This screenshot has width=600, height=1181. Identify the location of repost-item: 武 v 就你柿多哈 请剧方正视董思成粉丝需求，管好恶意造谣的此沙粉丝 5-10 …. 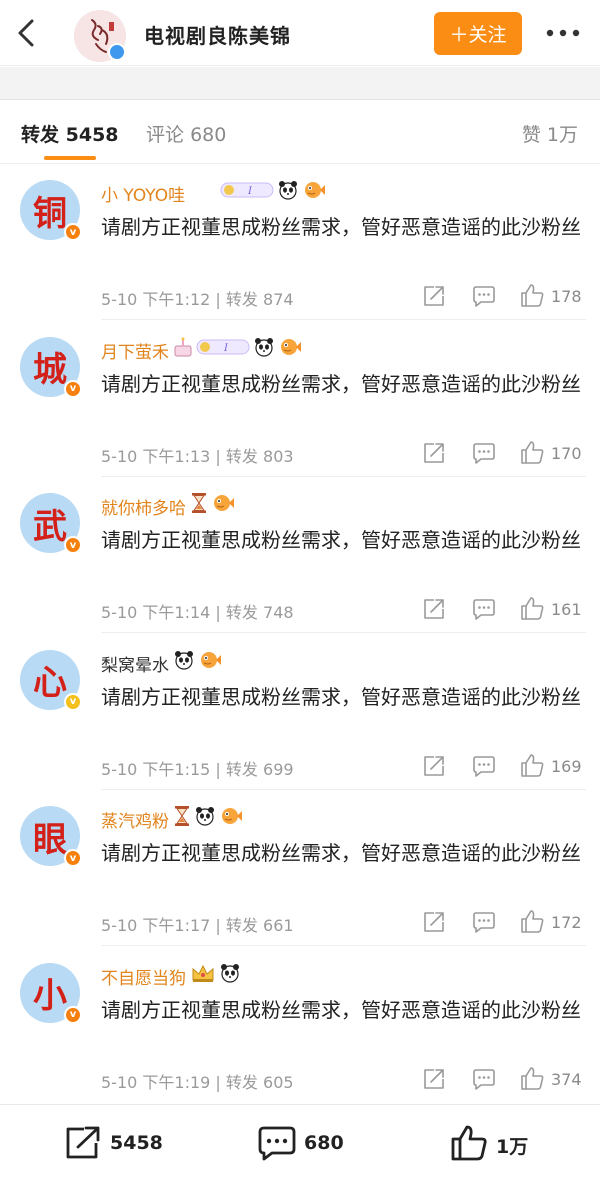
(300, 555).